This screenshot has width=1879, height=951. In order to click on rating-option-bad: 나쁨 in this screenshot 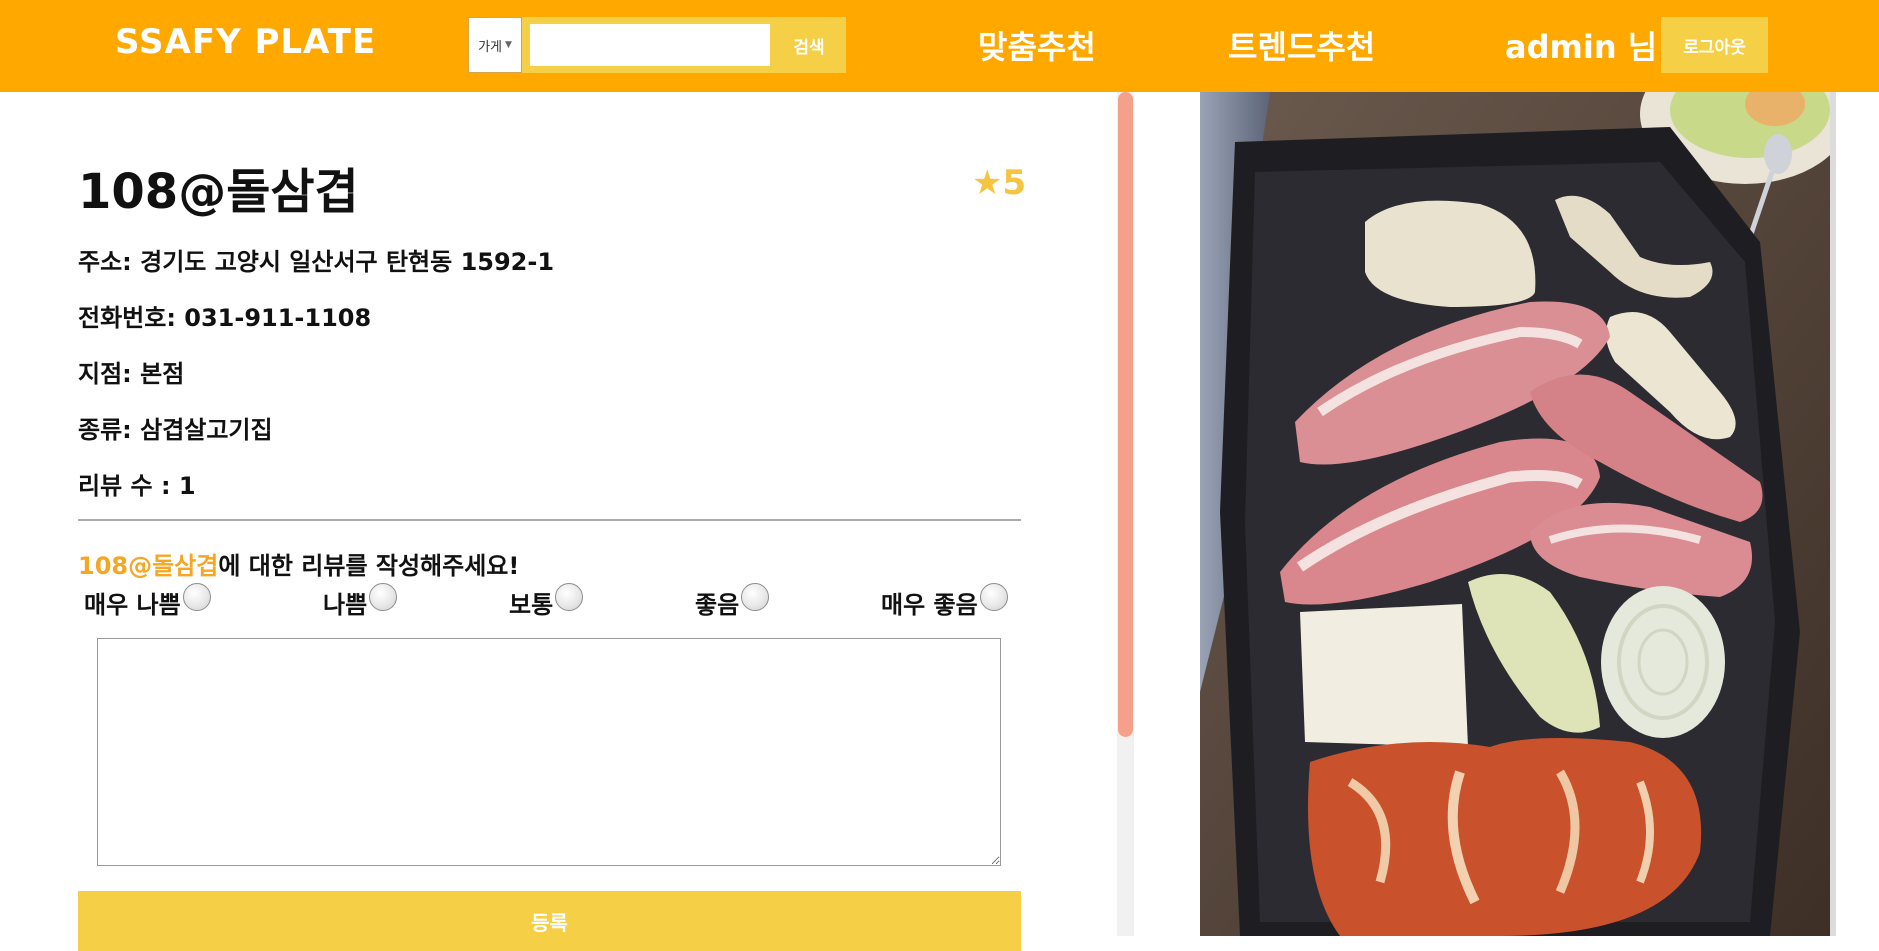, I will do `click(360, 601)`.